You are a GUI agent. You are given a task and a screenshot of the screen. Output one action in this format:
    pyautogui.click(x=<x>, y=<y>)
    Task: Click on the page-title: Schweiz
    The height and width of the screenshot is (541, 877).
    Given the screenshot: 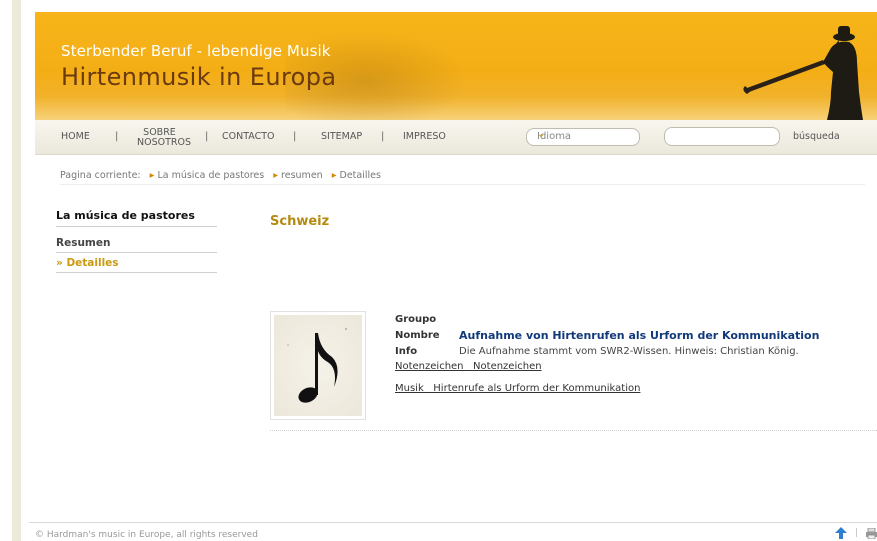 What is the action you would take?
    pyautogui.click(x=300, y=221)
    